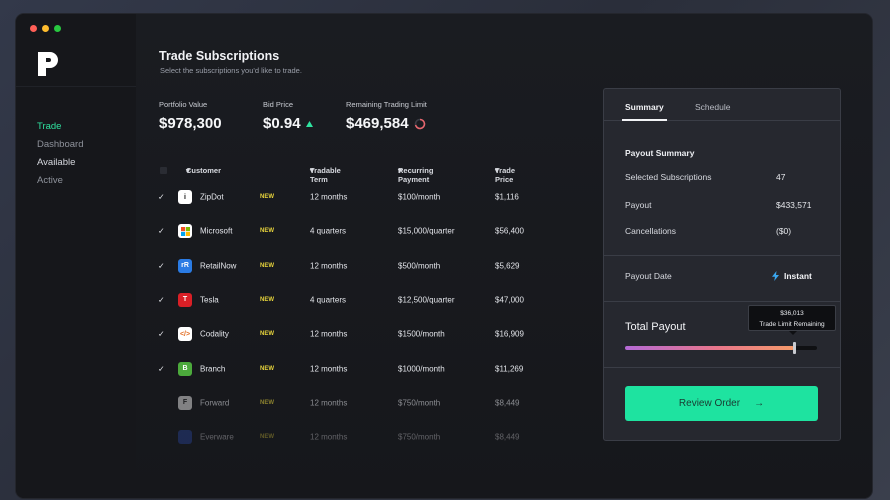  I want to click on stat-label: Bid Price, so click(278, 104).